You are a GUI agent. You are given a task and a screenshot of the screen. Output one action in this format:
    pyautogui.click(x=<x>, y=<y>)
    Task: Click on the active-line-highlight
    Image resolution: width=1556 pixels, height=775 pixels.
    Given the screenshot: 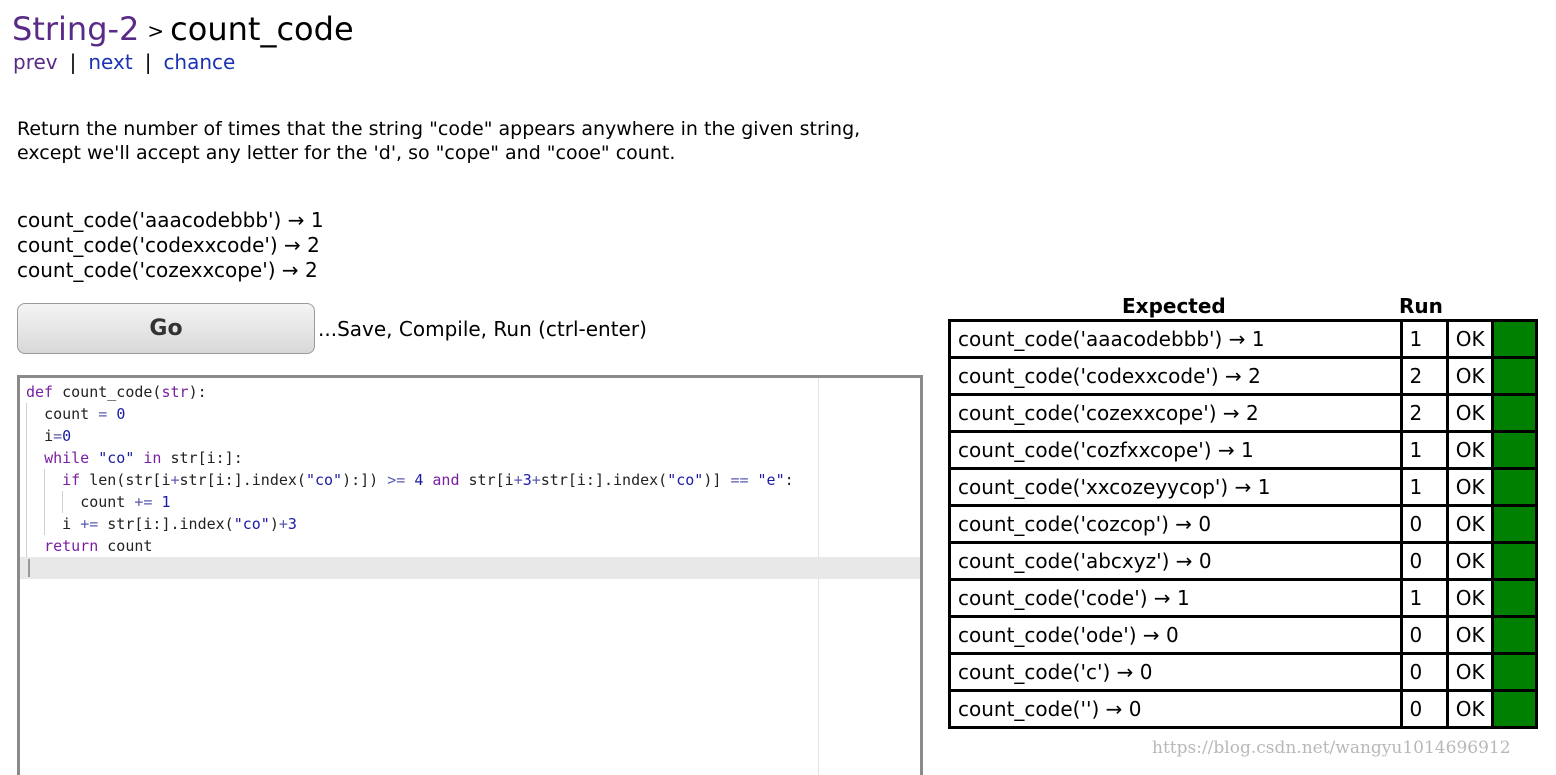 What is the action you would take?
    pyautogui.click(x=470, y=568)
    